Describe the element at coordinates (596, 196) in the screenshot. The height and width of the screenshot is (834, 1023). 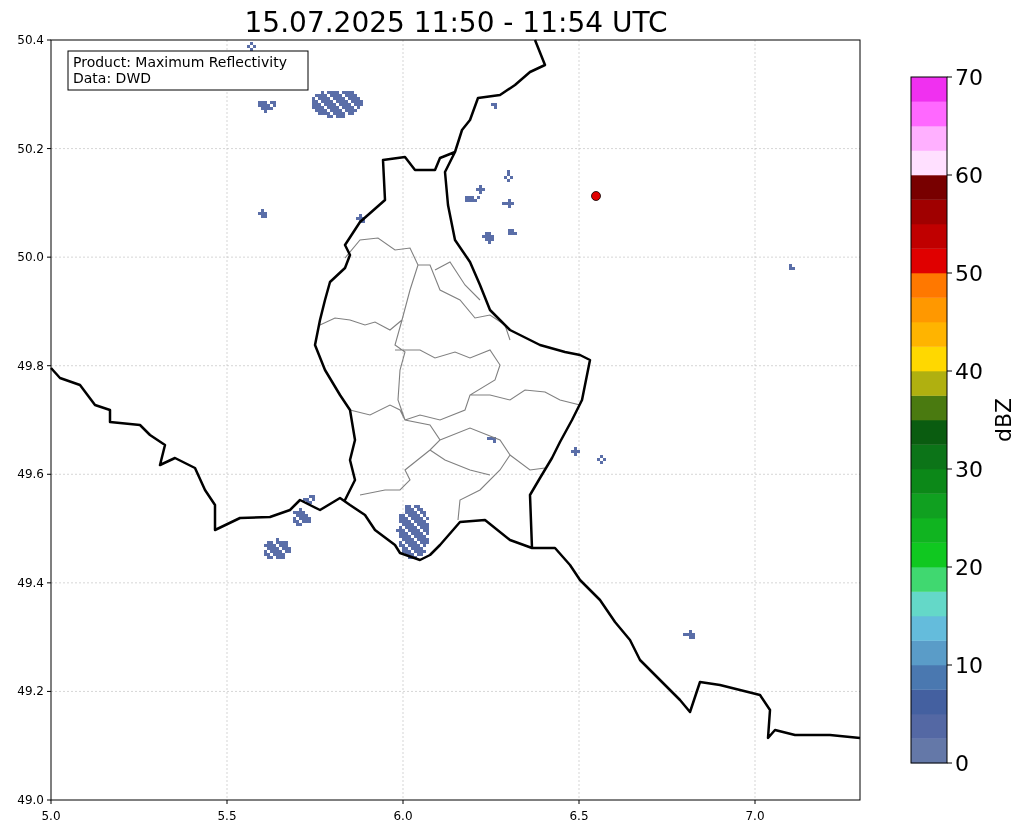
I see `location-marker` at that location.